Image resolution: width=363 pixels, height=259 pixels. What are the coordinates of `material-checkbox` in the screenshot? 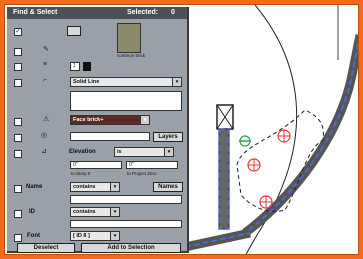 It's located at (18, 122).